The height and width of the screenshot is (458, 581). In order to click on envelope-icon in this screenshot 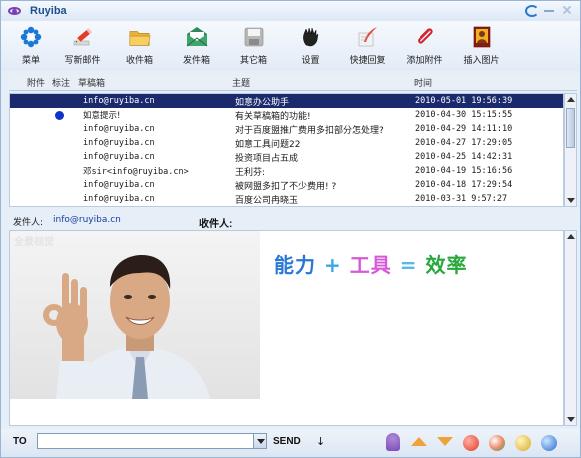, I will do `click(197, 37)`.